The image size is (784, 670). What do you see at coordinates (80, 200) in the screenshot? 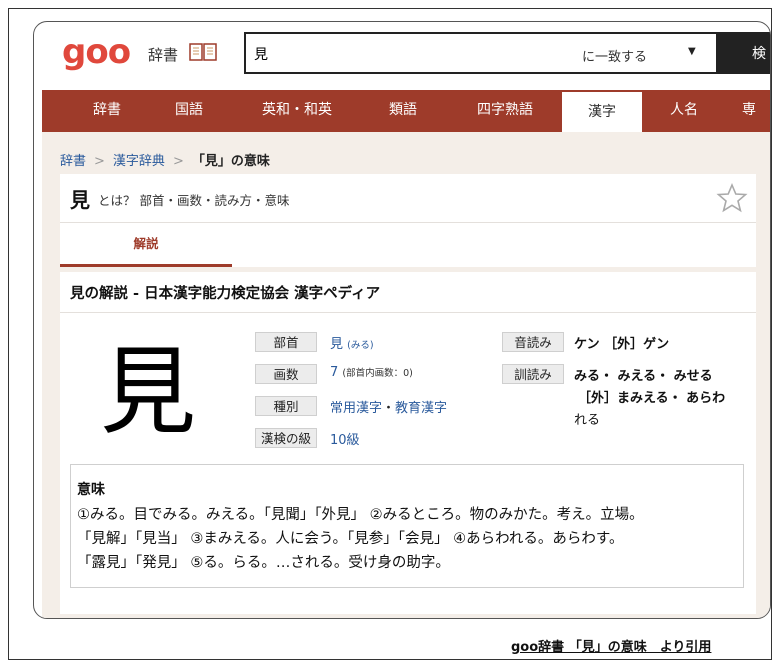
I see `entry-kanji: 見` at bounding box center [80, 200].